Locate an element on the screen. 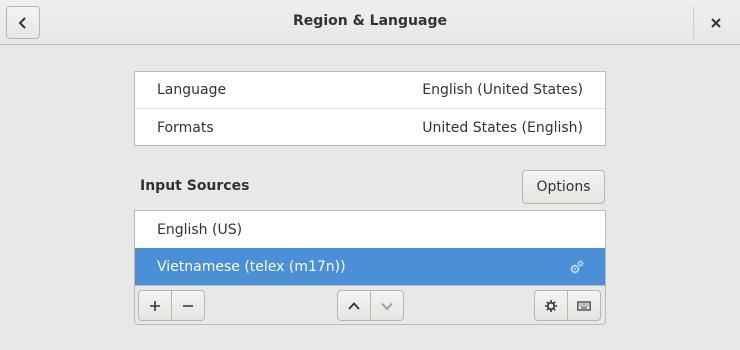 The height and width of the screenshot is (350, 740). options-button: Options is located at coordinates (563, 187).